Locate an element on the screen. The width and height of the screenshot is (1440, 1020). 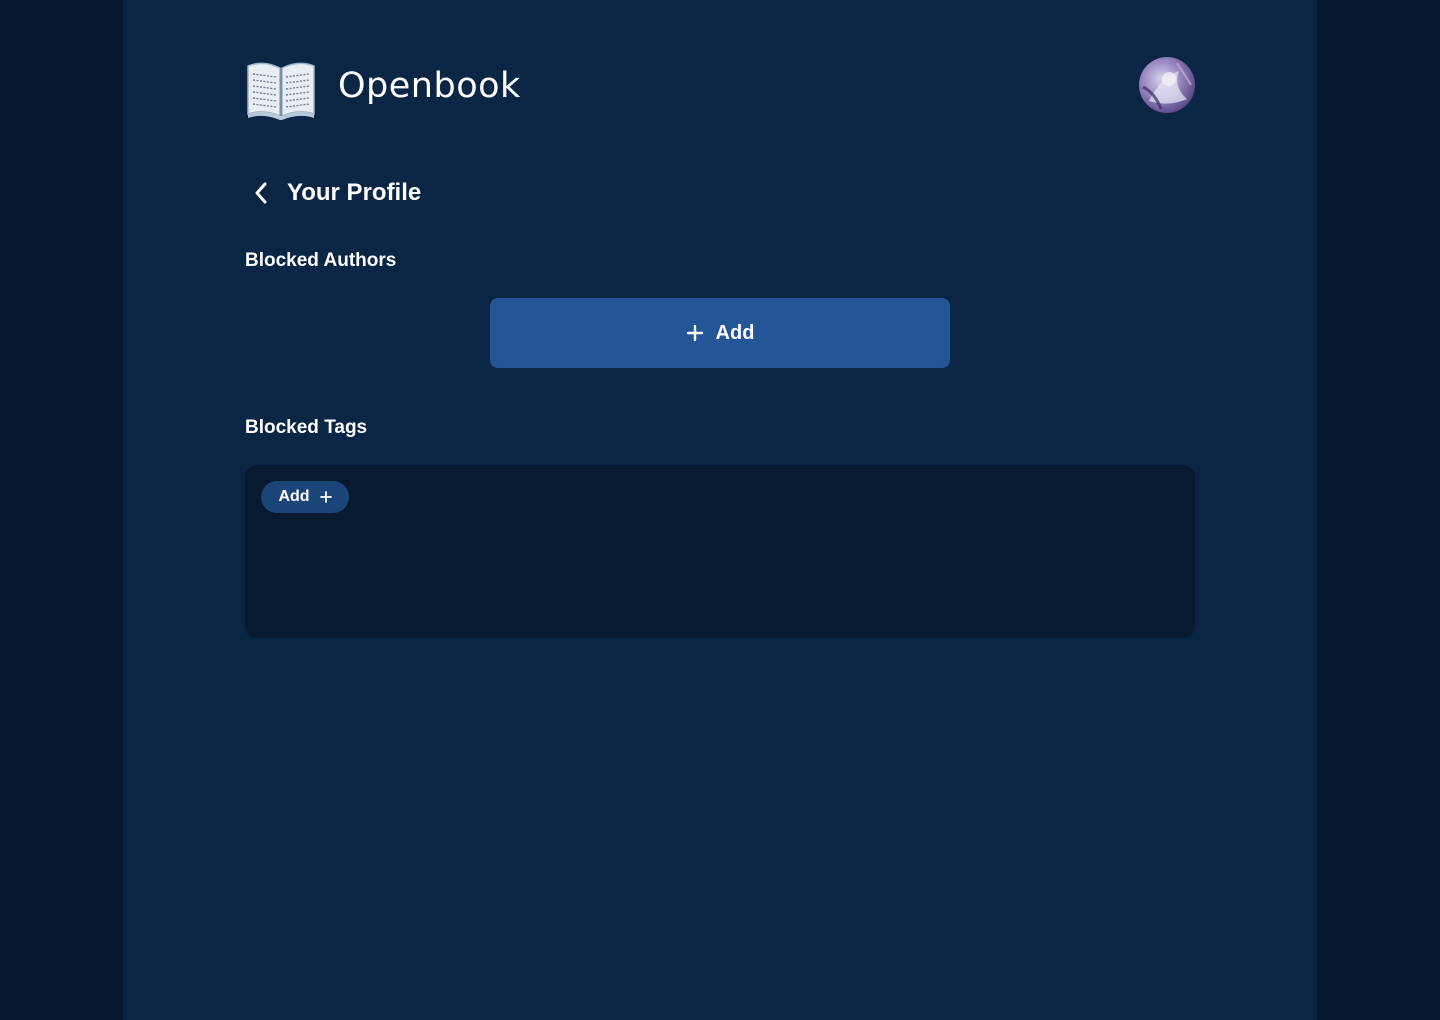
chevron-left-icon is located at coordinates (261, 193).